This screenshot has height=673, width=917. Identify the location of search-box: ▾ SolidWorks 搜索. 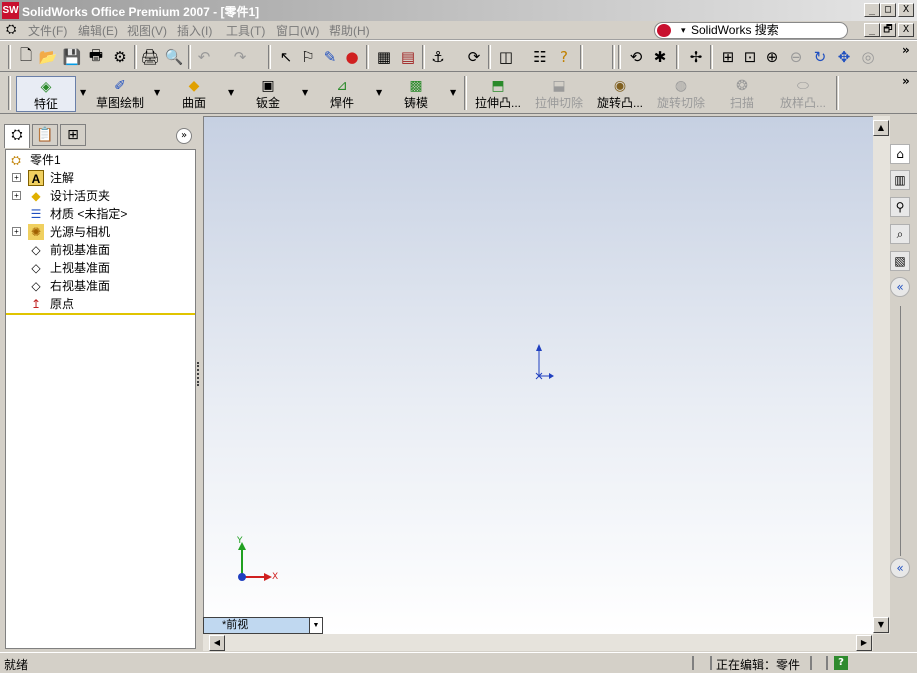
(751, 30).